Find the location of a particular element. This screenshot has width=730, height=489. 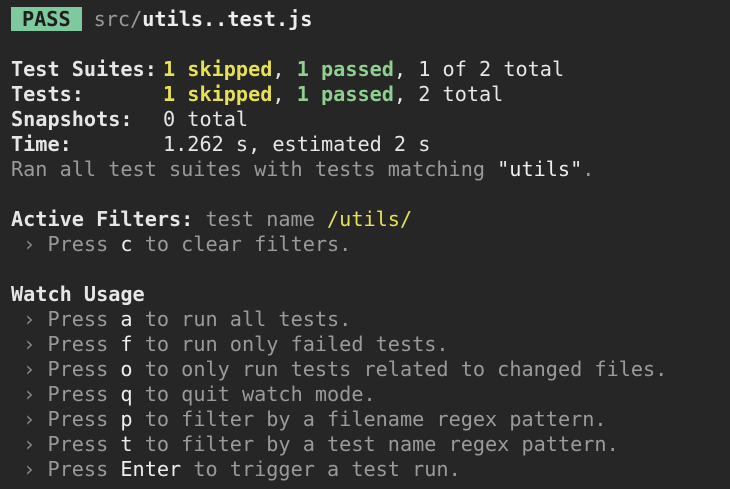

tests-passed: 1 passed is located at coordinates (345, 94).